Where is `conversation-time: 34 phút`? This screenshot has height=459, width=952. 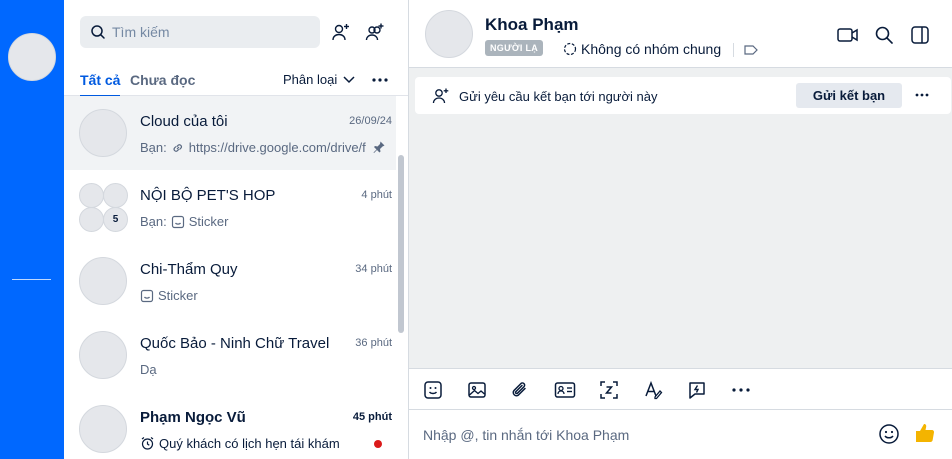 conversation-time: 34 phút is located at coordinates (373, 269).